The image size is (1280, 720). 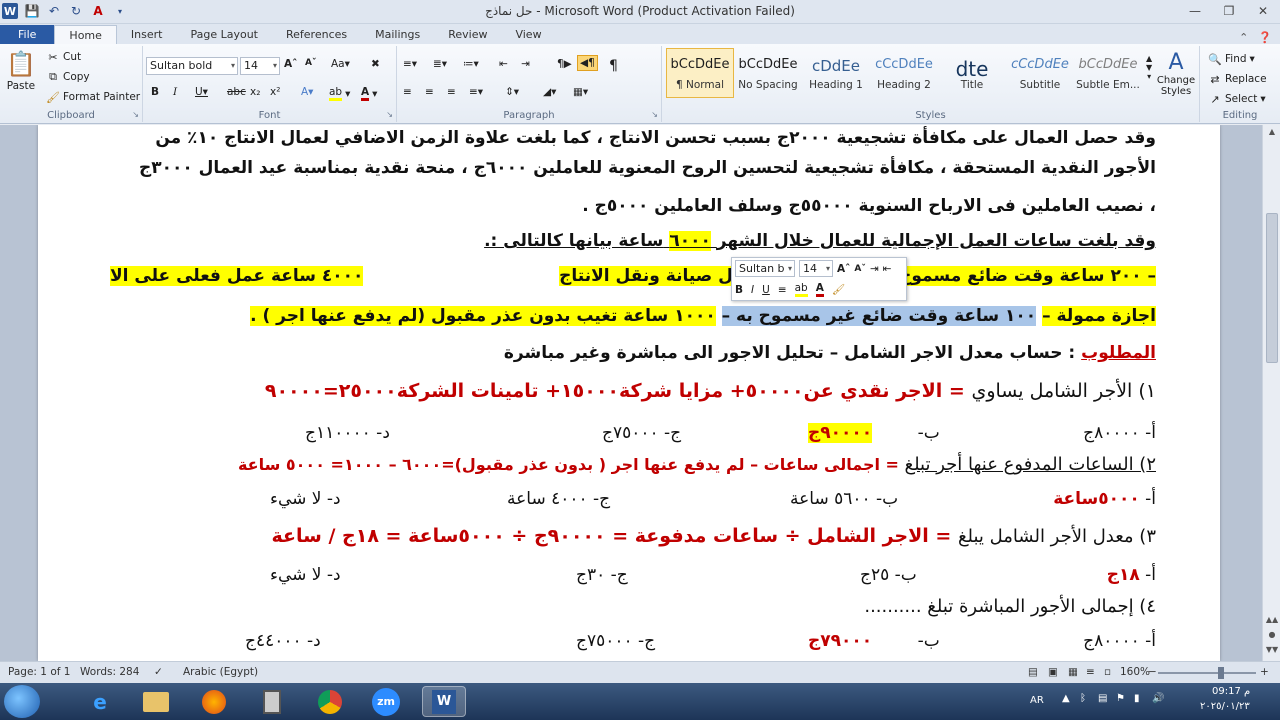 What do you see at coordinates (1083, 698) in the screenshot?
I see `bluetooth-icon: ᛒ` at bounding box center [1083, 698].